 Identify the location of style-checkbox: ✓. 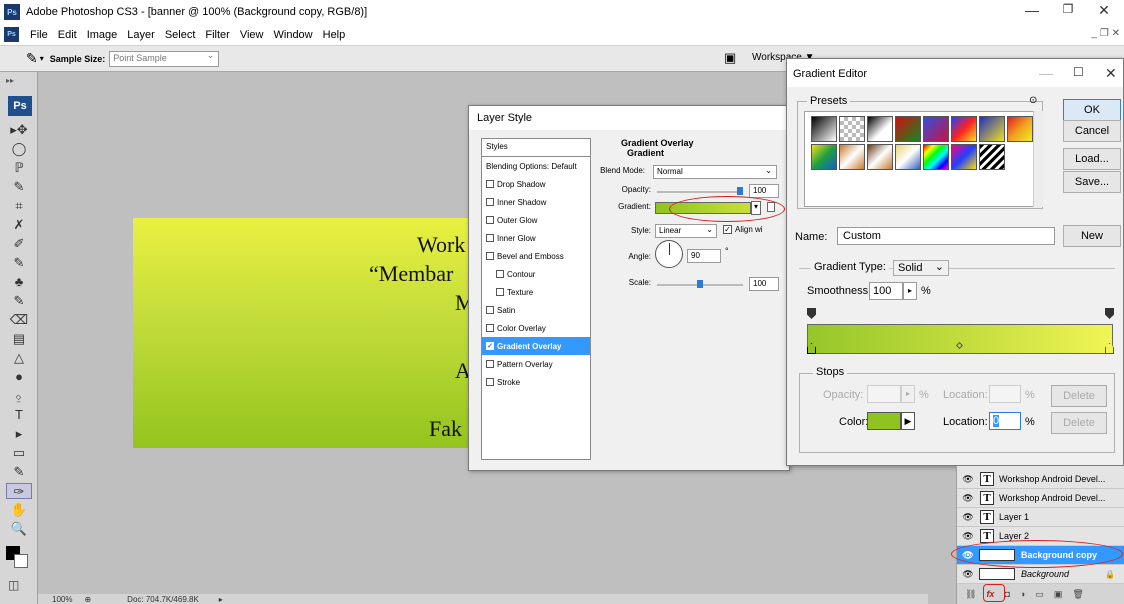
(490, 346).